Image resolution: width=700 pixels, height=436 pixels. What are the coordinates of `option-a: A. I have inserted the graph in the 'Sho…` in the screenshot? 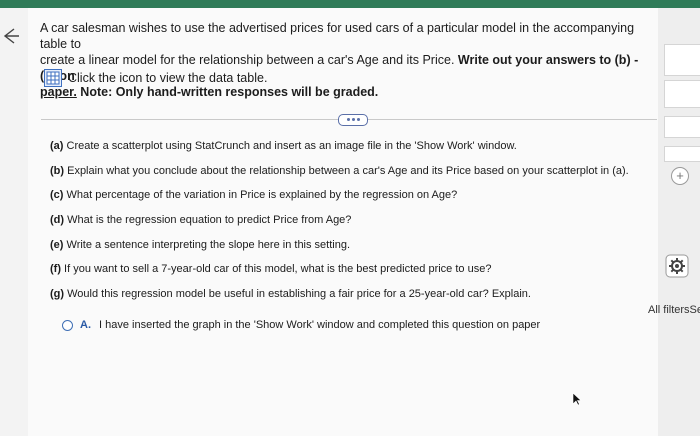 It's located at (301, 325).